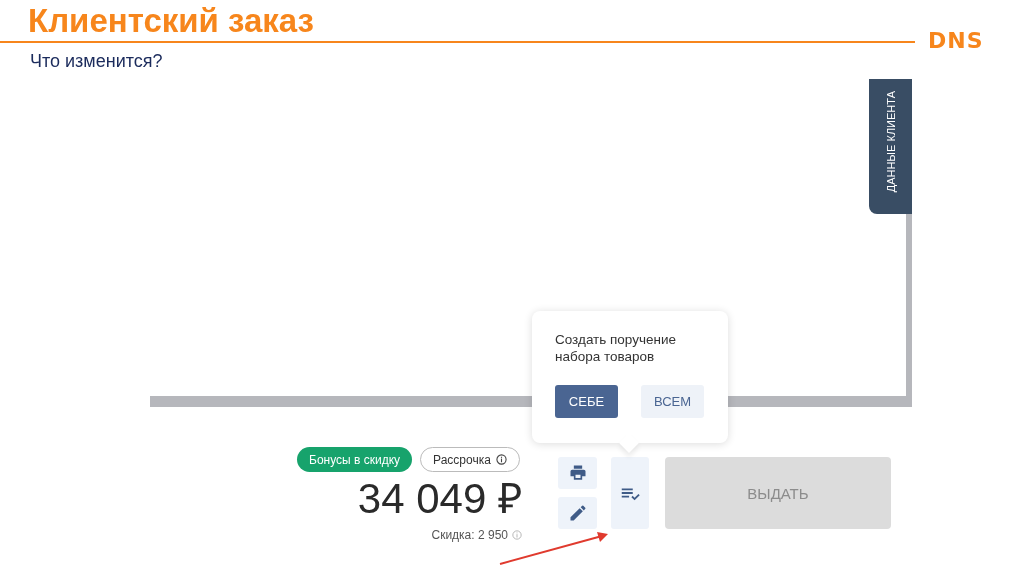 Image resolution: width=1024 pixels, height=574 pixels. Describe the element at coordinates (577, 473) in the screenshot. I see `print-button` at that location.